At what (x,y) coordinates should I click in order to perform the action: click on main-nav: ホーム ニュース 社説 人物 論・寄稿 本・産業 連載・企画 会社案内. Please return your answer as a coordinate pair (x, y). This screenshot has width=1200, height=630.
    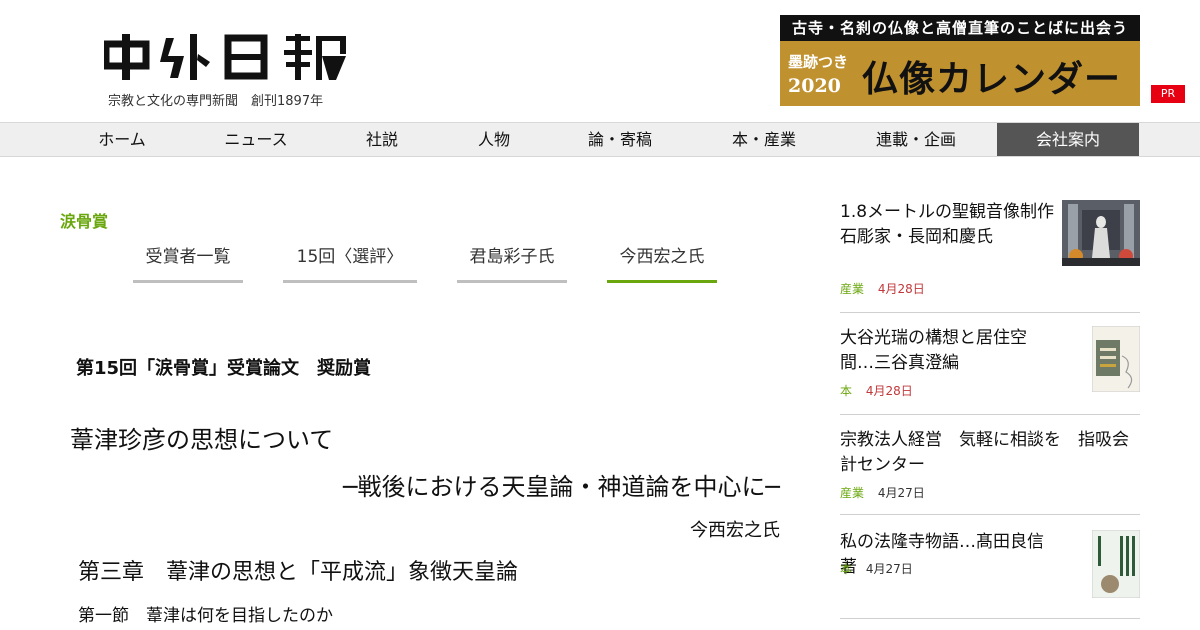
    Looking at the image, I should click on (600, 139).